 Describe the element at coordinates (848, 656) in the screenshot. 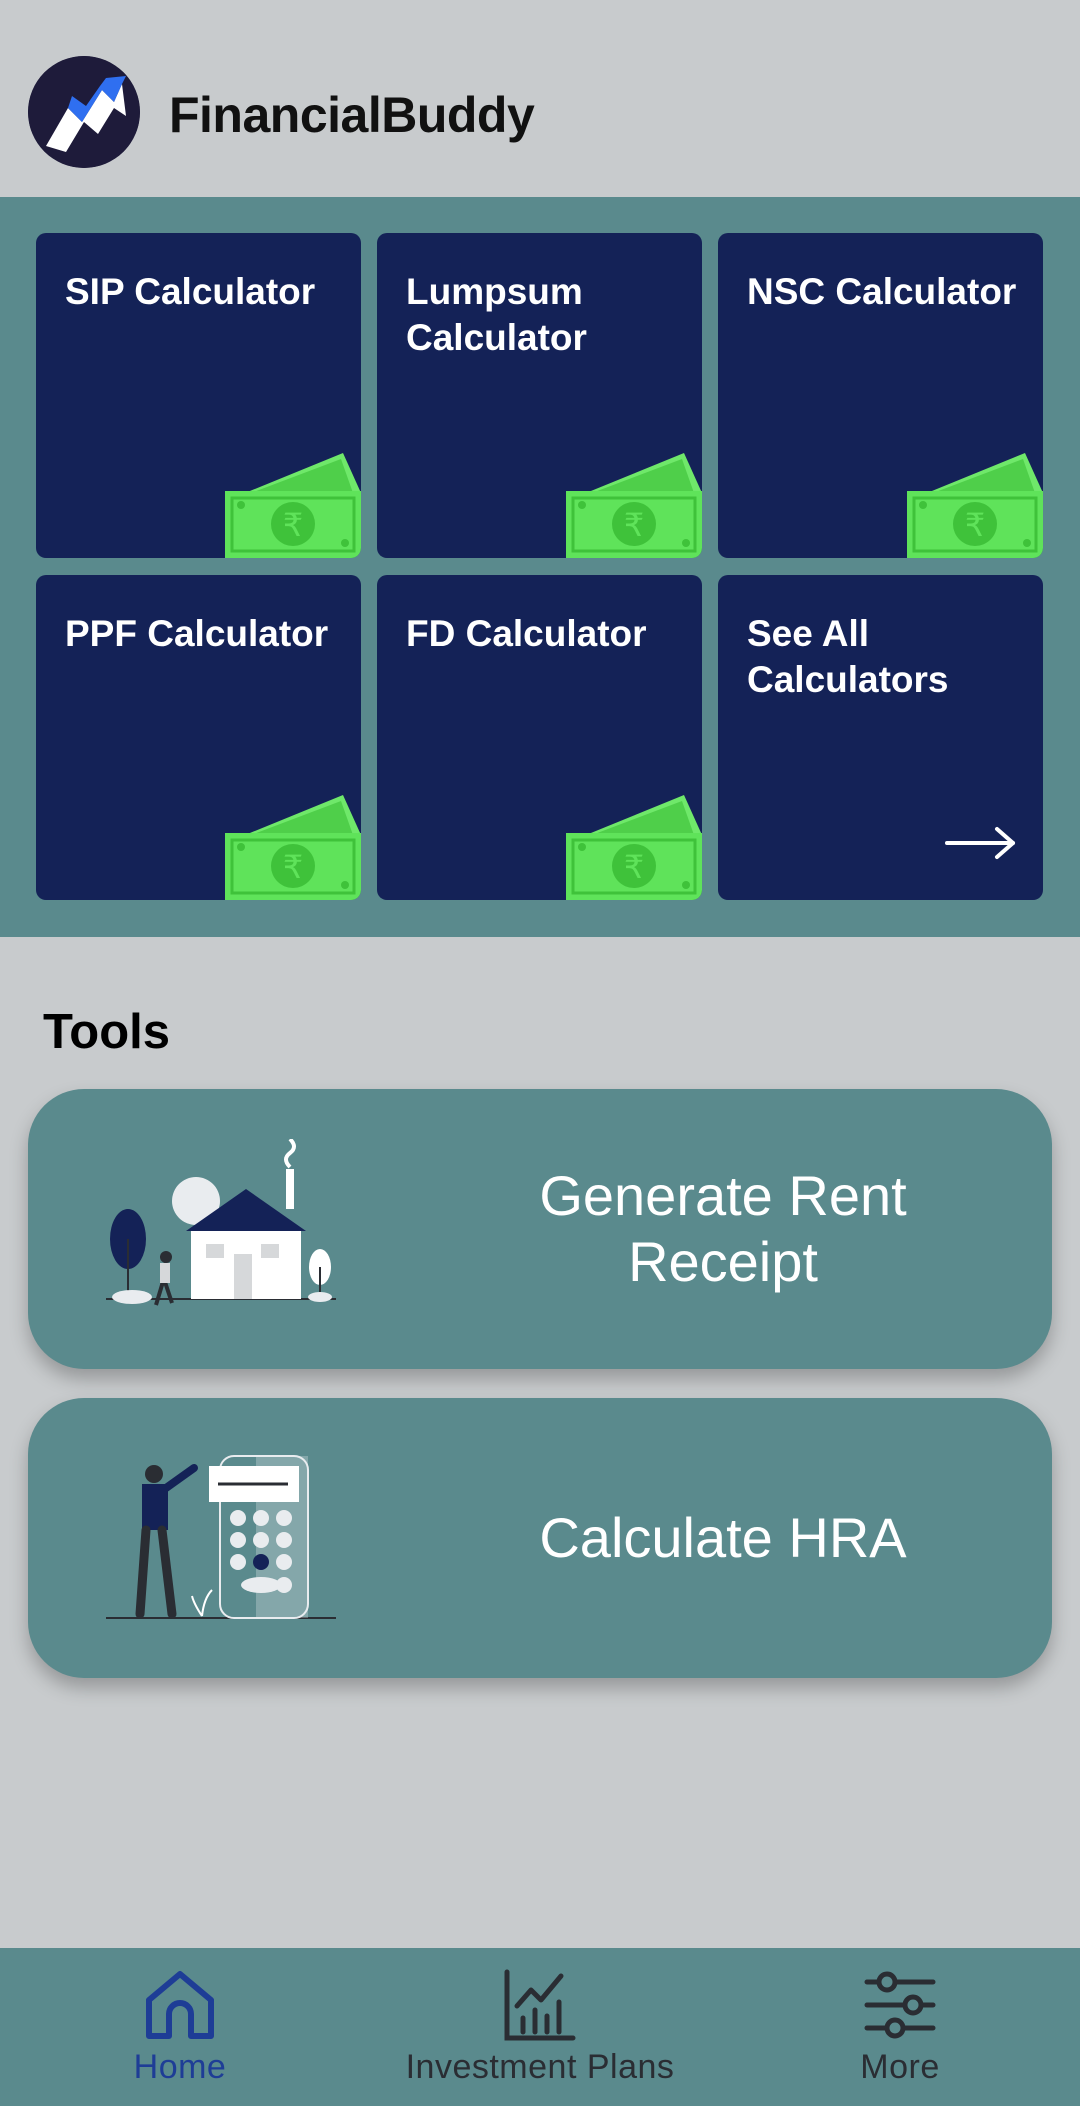

I see `card-label: See All Calculators` at that location.